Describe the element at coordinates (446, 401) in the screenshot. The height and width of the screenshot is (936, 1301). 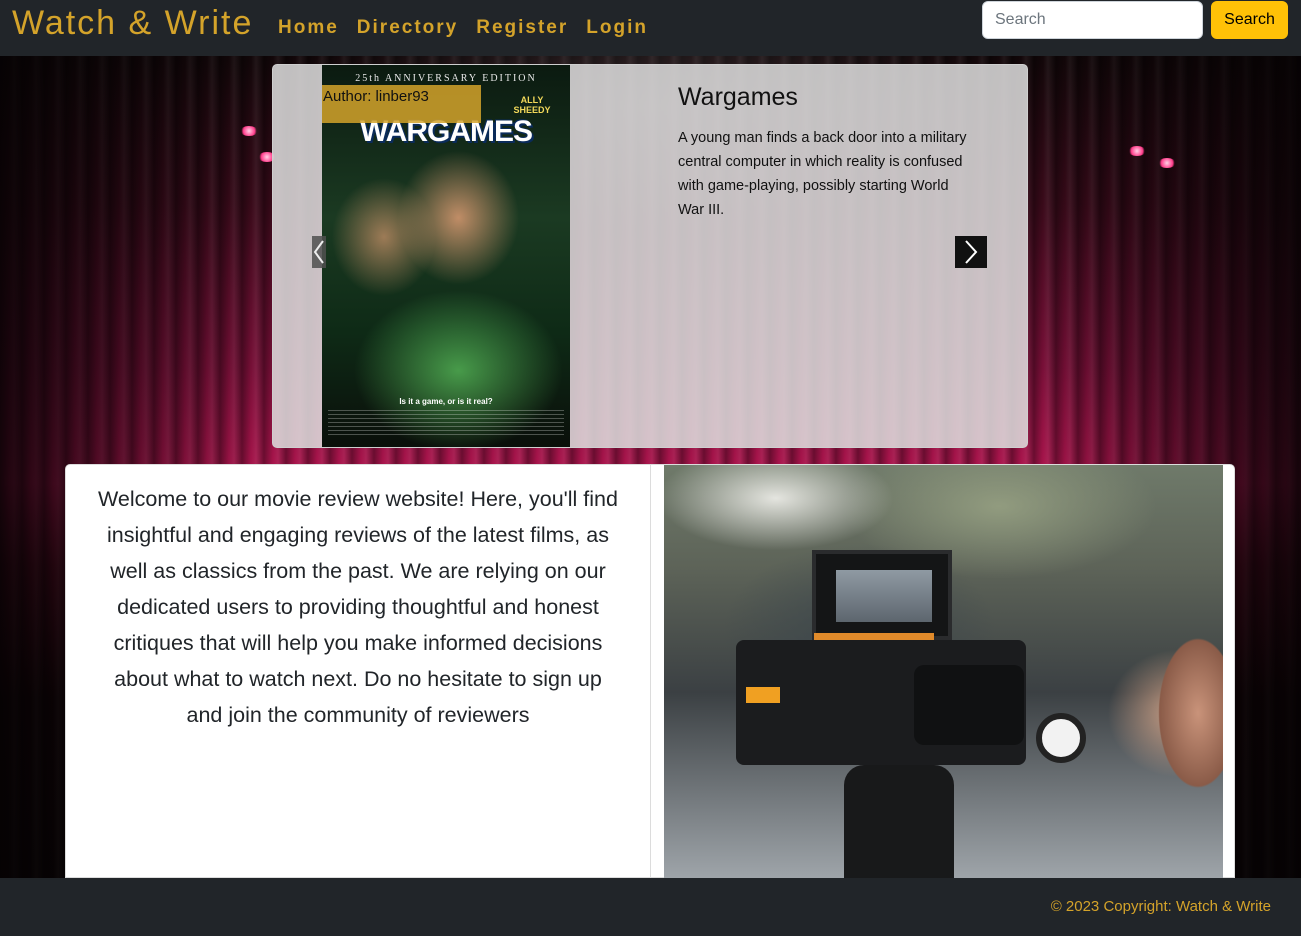
I see `poster-tagline: Is it a game, or is it real?` at that location.